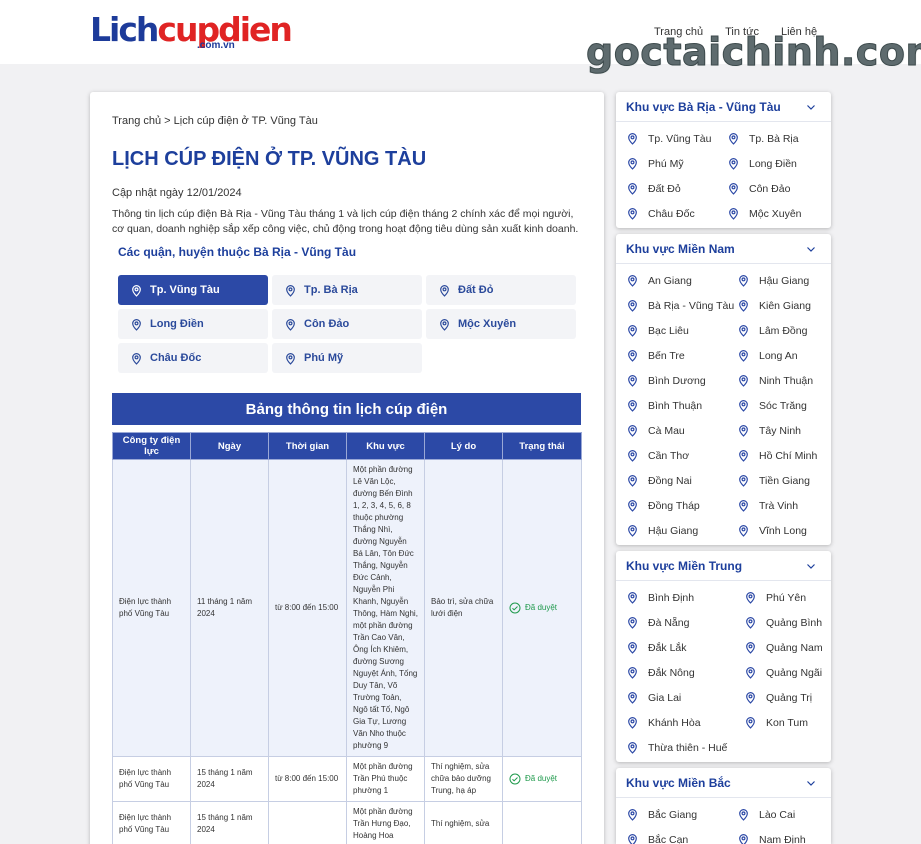 The height and width of the screenshot is (844, 921). I want to click on province-link: Cần Thơ, so click(681, 455).